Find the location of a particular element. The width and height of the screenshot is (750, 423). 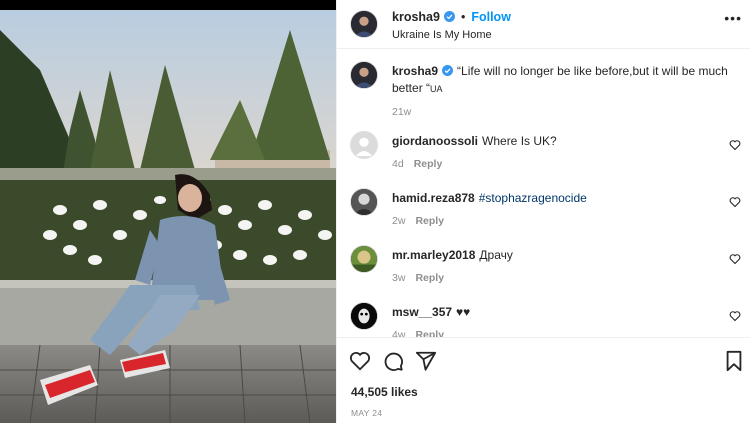

comment-username: msw__357 is located at coordinates (422, 312).